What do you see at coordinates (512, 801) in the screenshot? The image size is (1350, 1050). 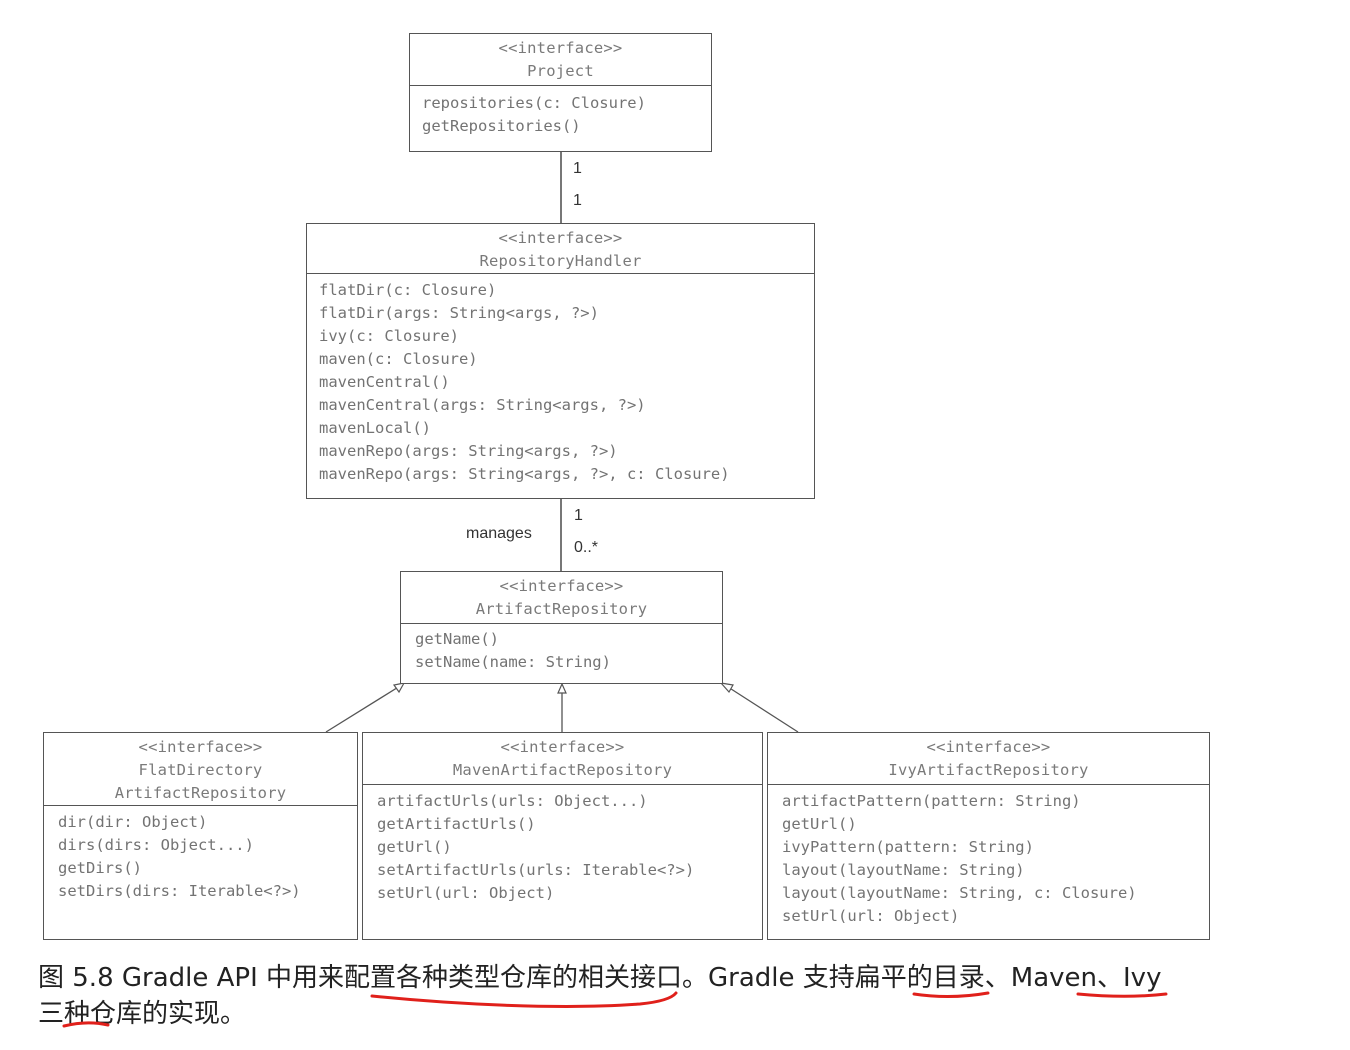 I see `method-item: artifactUrls(urls: Object...)` at bounding box center [512, 801].